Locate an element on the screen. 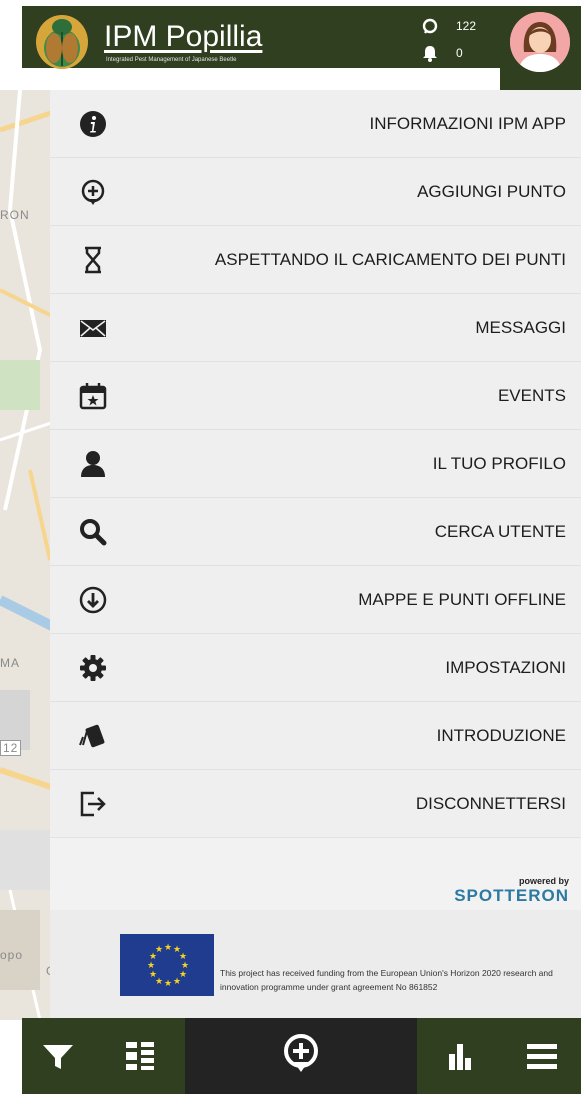  menu-item-label: MESSAGGI is located at coordinates (520, 327).